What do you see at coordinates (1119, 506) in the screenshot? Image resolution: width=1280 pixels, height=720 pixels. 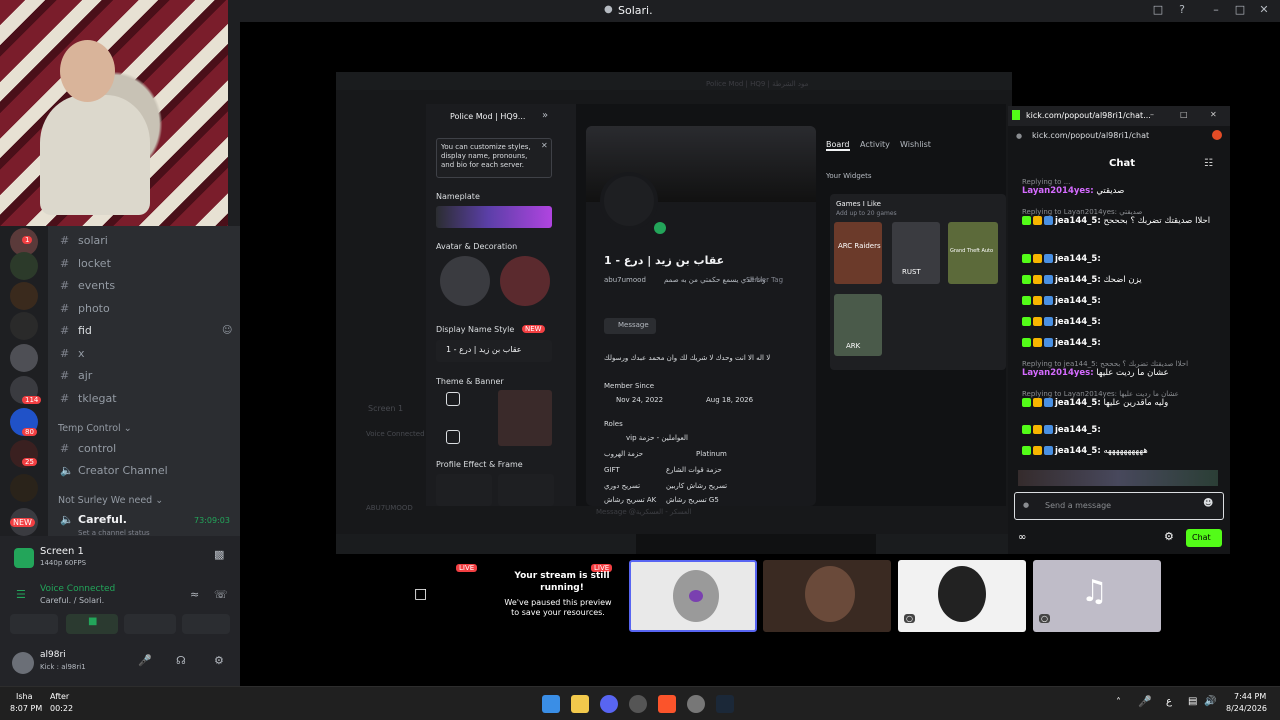 I see `chat-input: ● Send a message ☻` at bounding box center [1119, 506].